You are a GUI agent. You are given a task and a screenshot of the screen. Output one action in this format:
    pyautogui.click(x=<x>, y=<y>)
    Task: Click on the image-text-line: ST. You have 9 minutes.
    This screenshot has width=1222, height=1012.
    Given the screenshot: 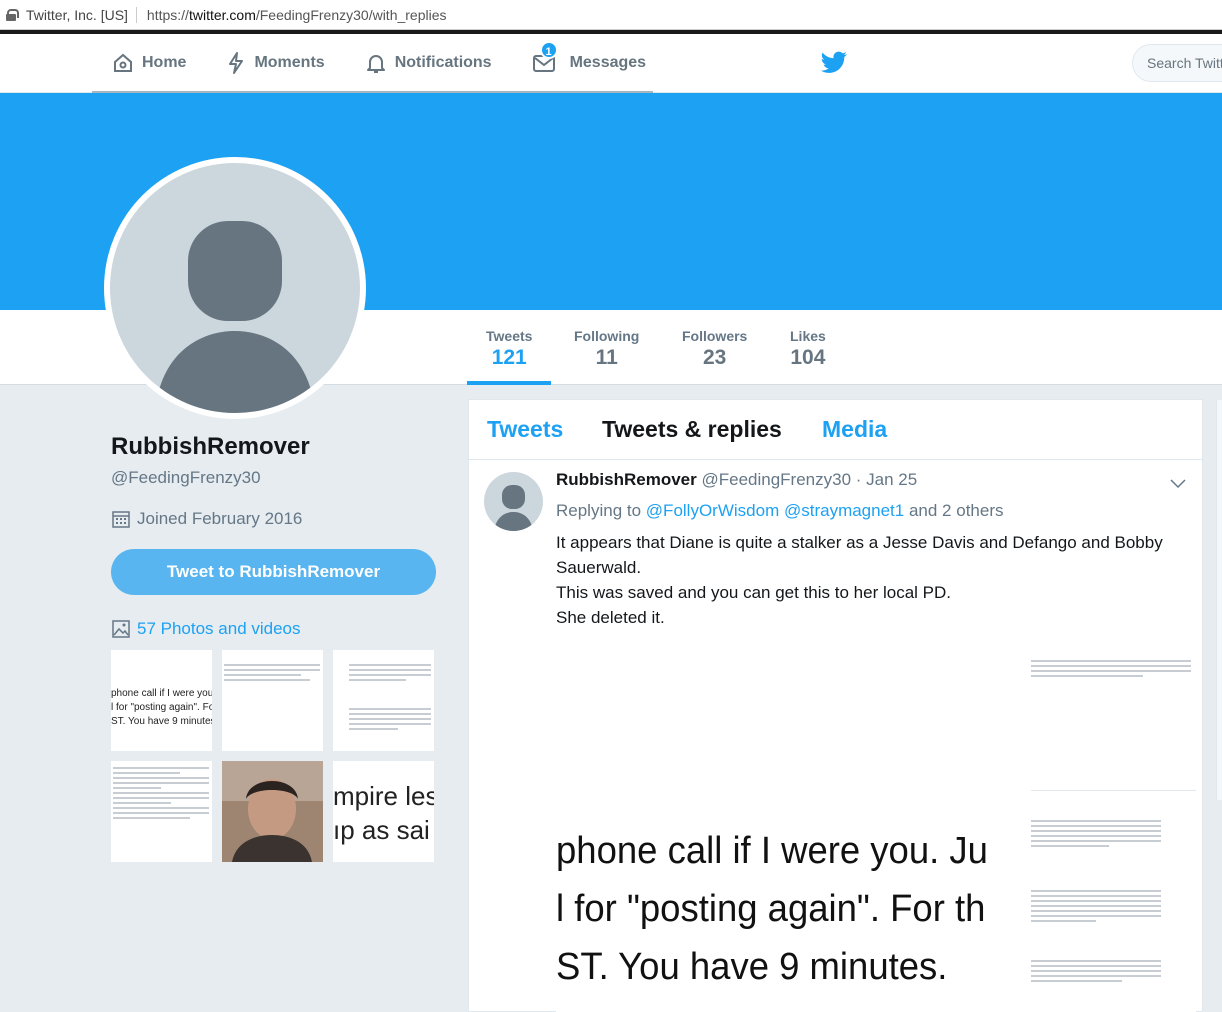 What is the action you would take?
    pyautogui.click(x=752, y=967)
    